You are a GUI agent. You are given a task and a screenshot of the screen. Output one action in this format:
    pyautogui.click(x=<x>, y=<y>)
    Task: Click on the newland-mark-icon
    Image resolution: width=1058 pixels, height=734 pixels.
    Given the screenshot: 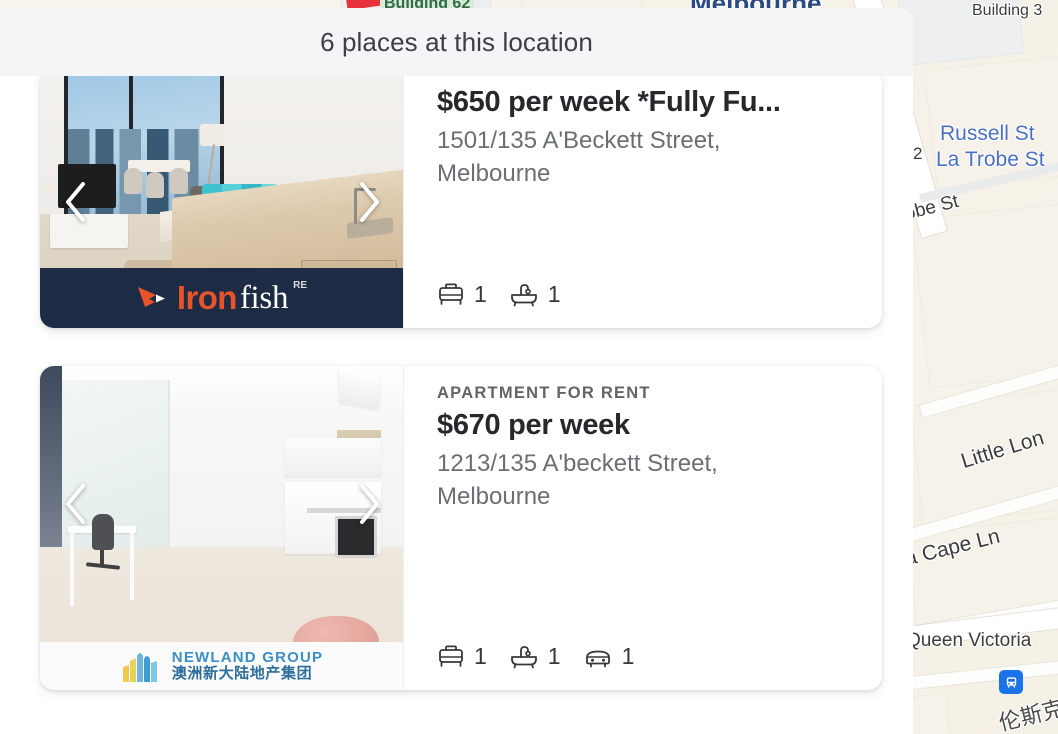 What is the action you would take?
    pyautogui.click(x=141, y=666)
    